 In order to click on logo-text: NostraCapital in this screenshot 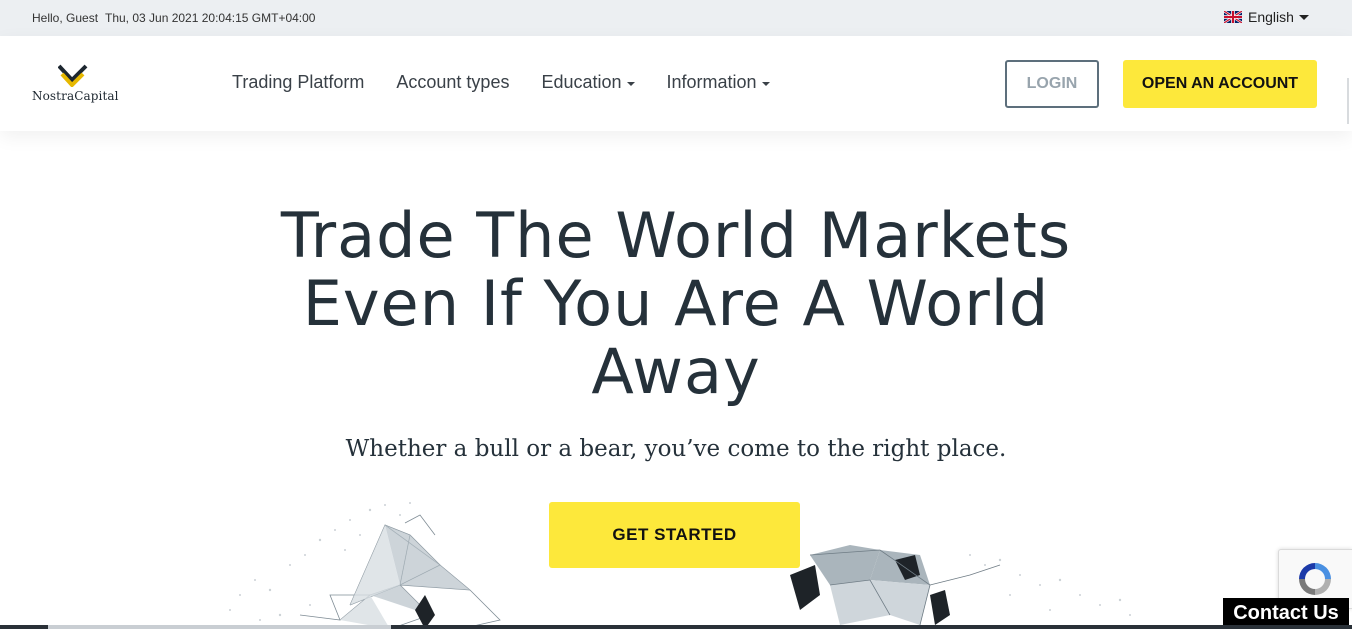, I will do `click(75, 96)`.